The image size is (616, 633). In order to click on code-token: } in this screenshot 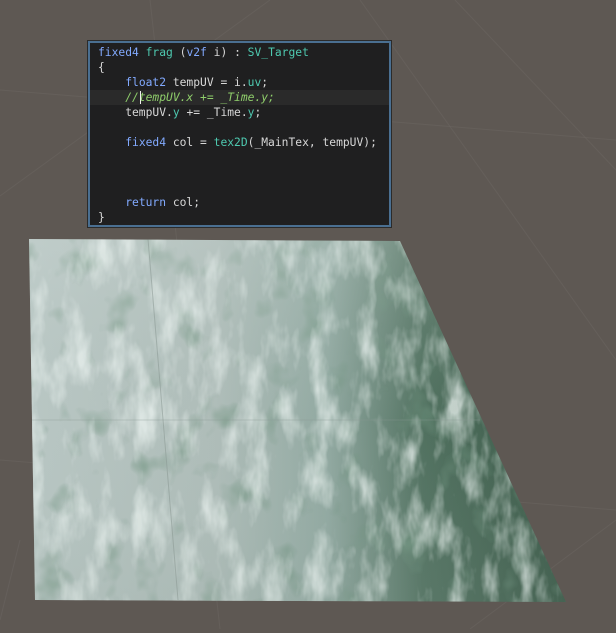, I will do `click(101, 217)`.